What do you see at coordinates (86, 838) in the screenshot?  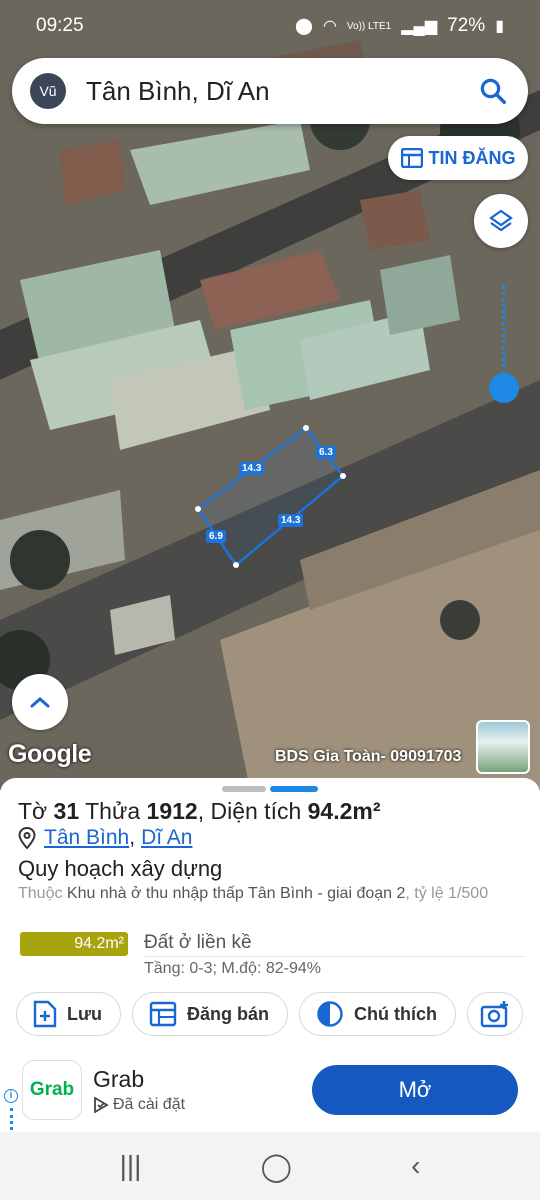 I see `ward-link: Tân Bình` at bounding box center [86, 838].